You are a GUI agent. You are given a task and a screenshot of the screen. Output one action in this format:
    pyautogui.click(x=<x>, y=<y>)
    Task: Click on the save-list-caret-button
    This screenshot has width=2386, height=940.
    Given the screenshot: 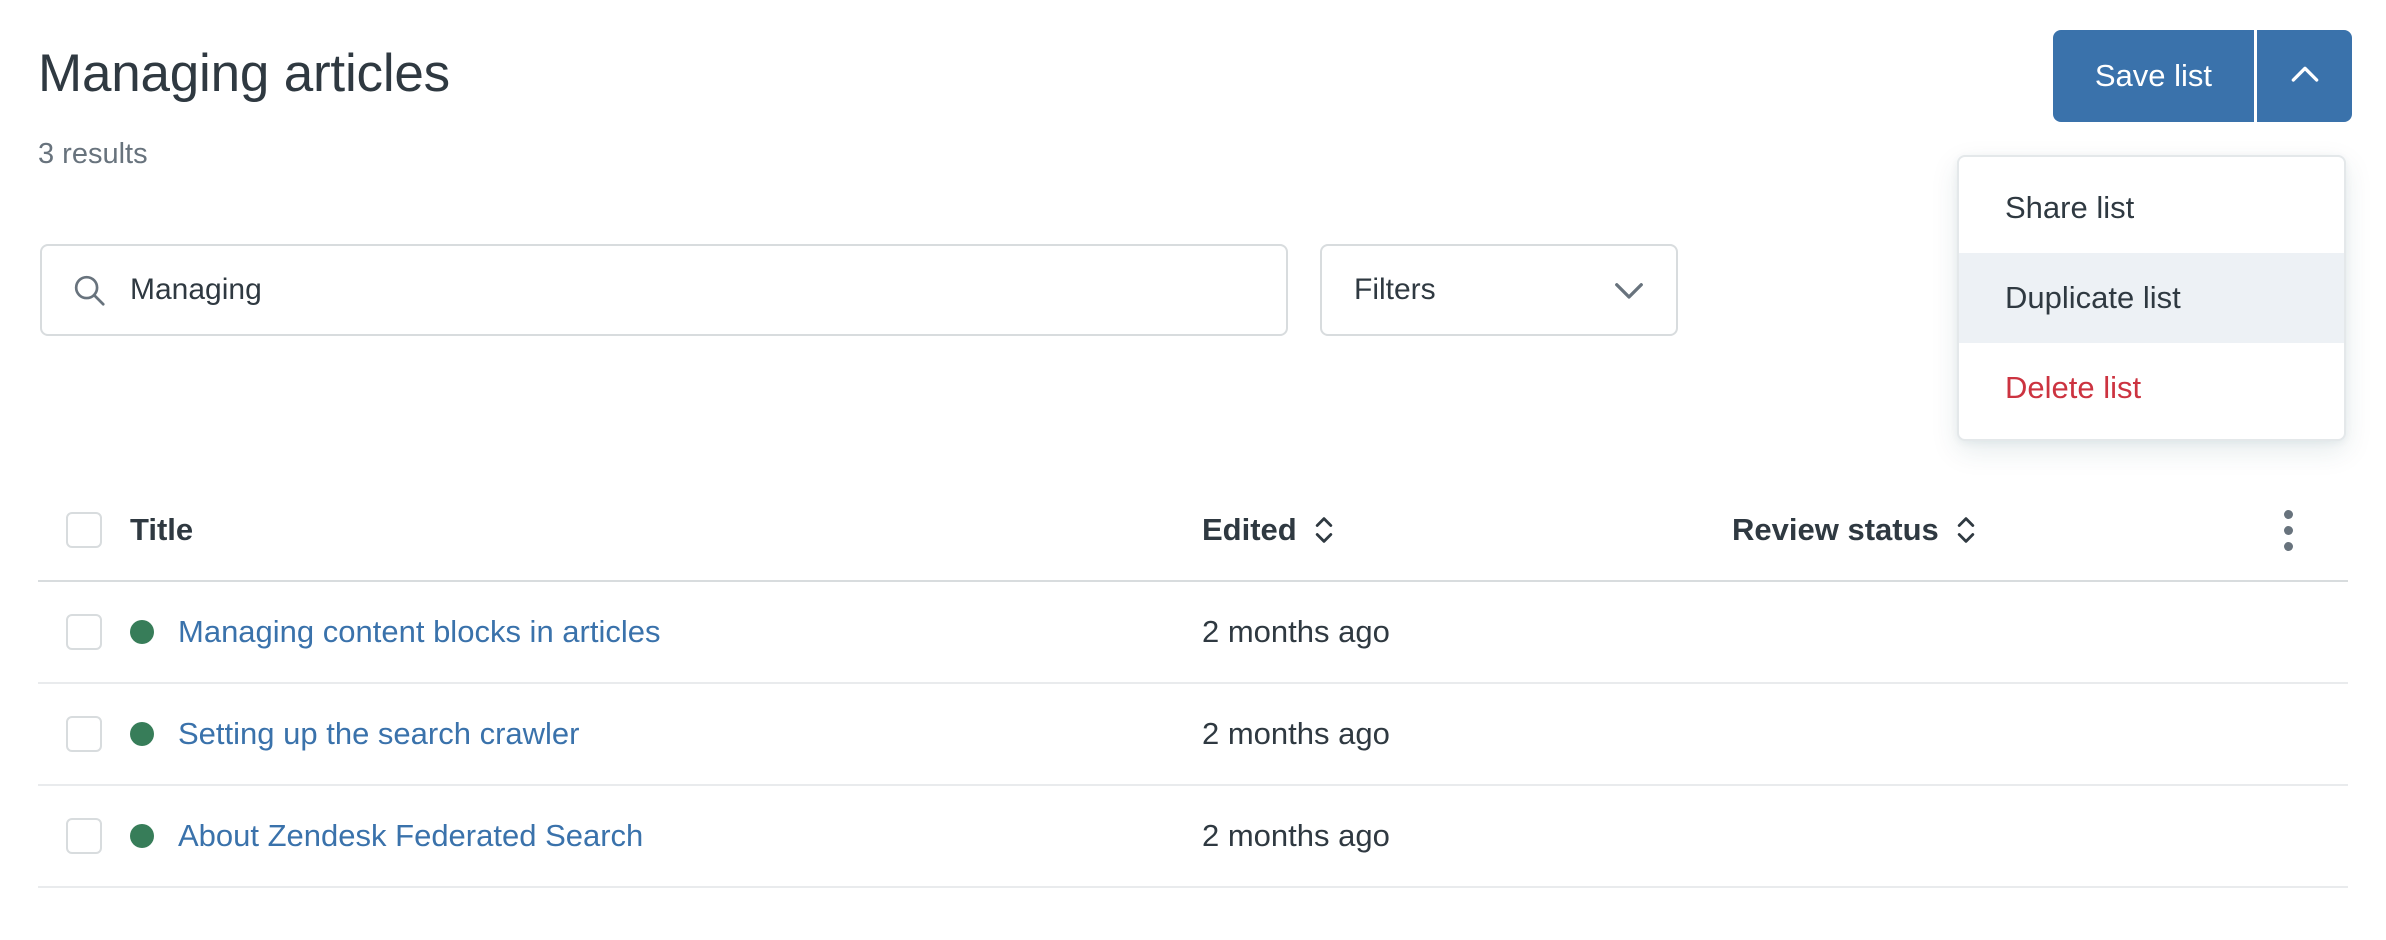 What is the action you would take?
    pyautogui.click(x=2303, y=76)
    